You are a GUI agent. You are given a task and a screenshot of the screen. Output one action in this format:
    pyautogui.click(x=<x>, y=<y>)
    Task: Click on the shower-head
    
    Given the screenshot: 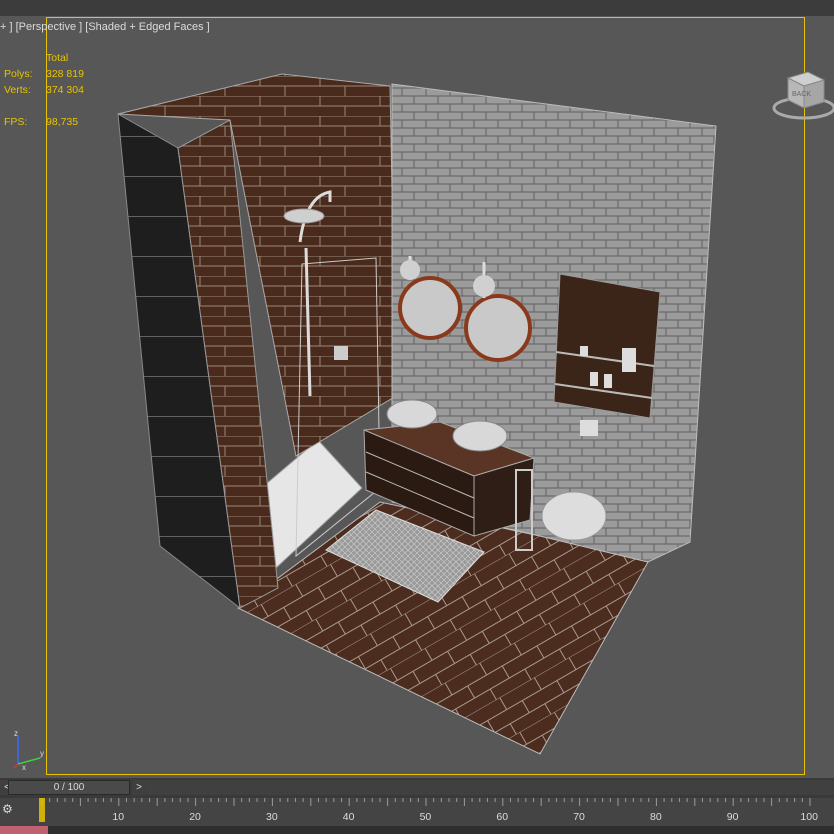 What is the action you would take?
    pyautogui.click(x=304, y=216)
    